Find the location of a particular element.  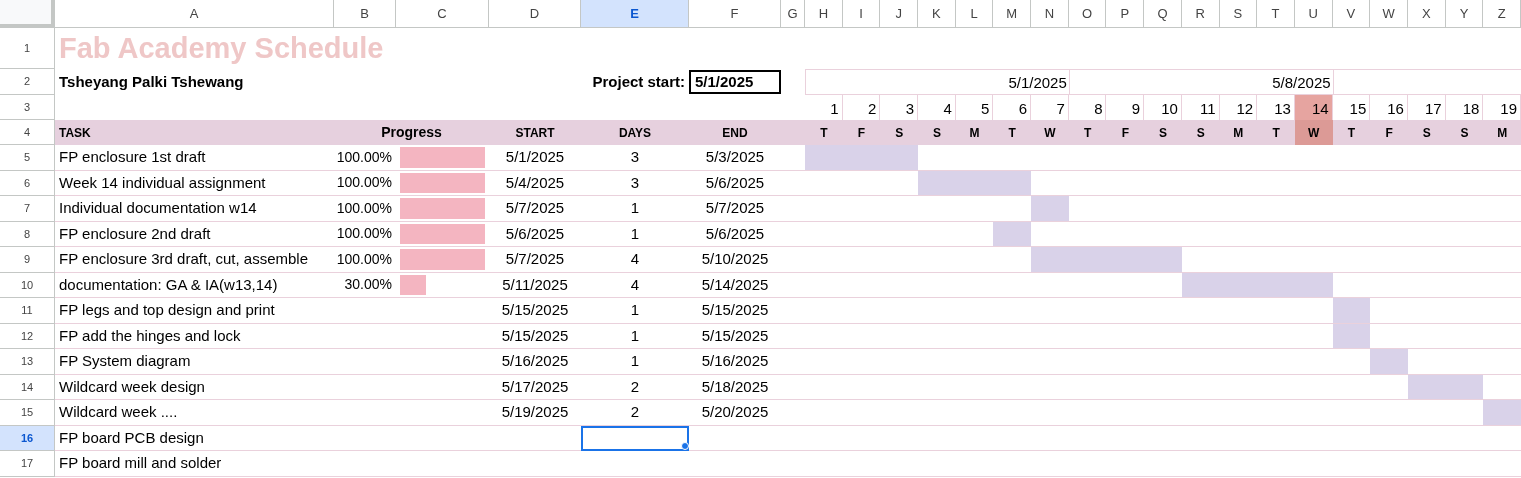

column-header: T is located at coordinates (1276, 14).